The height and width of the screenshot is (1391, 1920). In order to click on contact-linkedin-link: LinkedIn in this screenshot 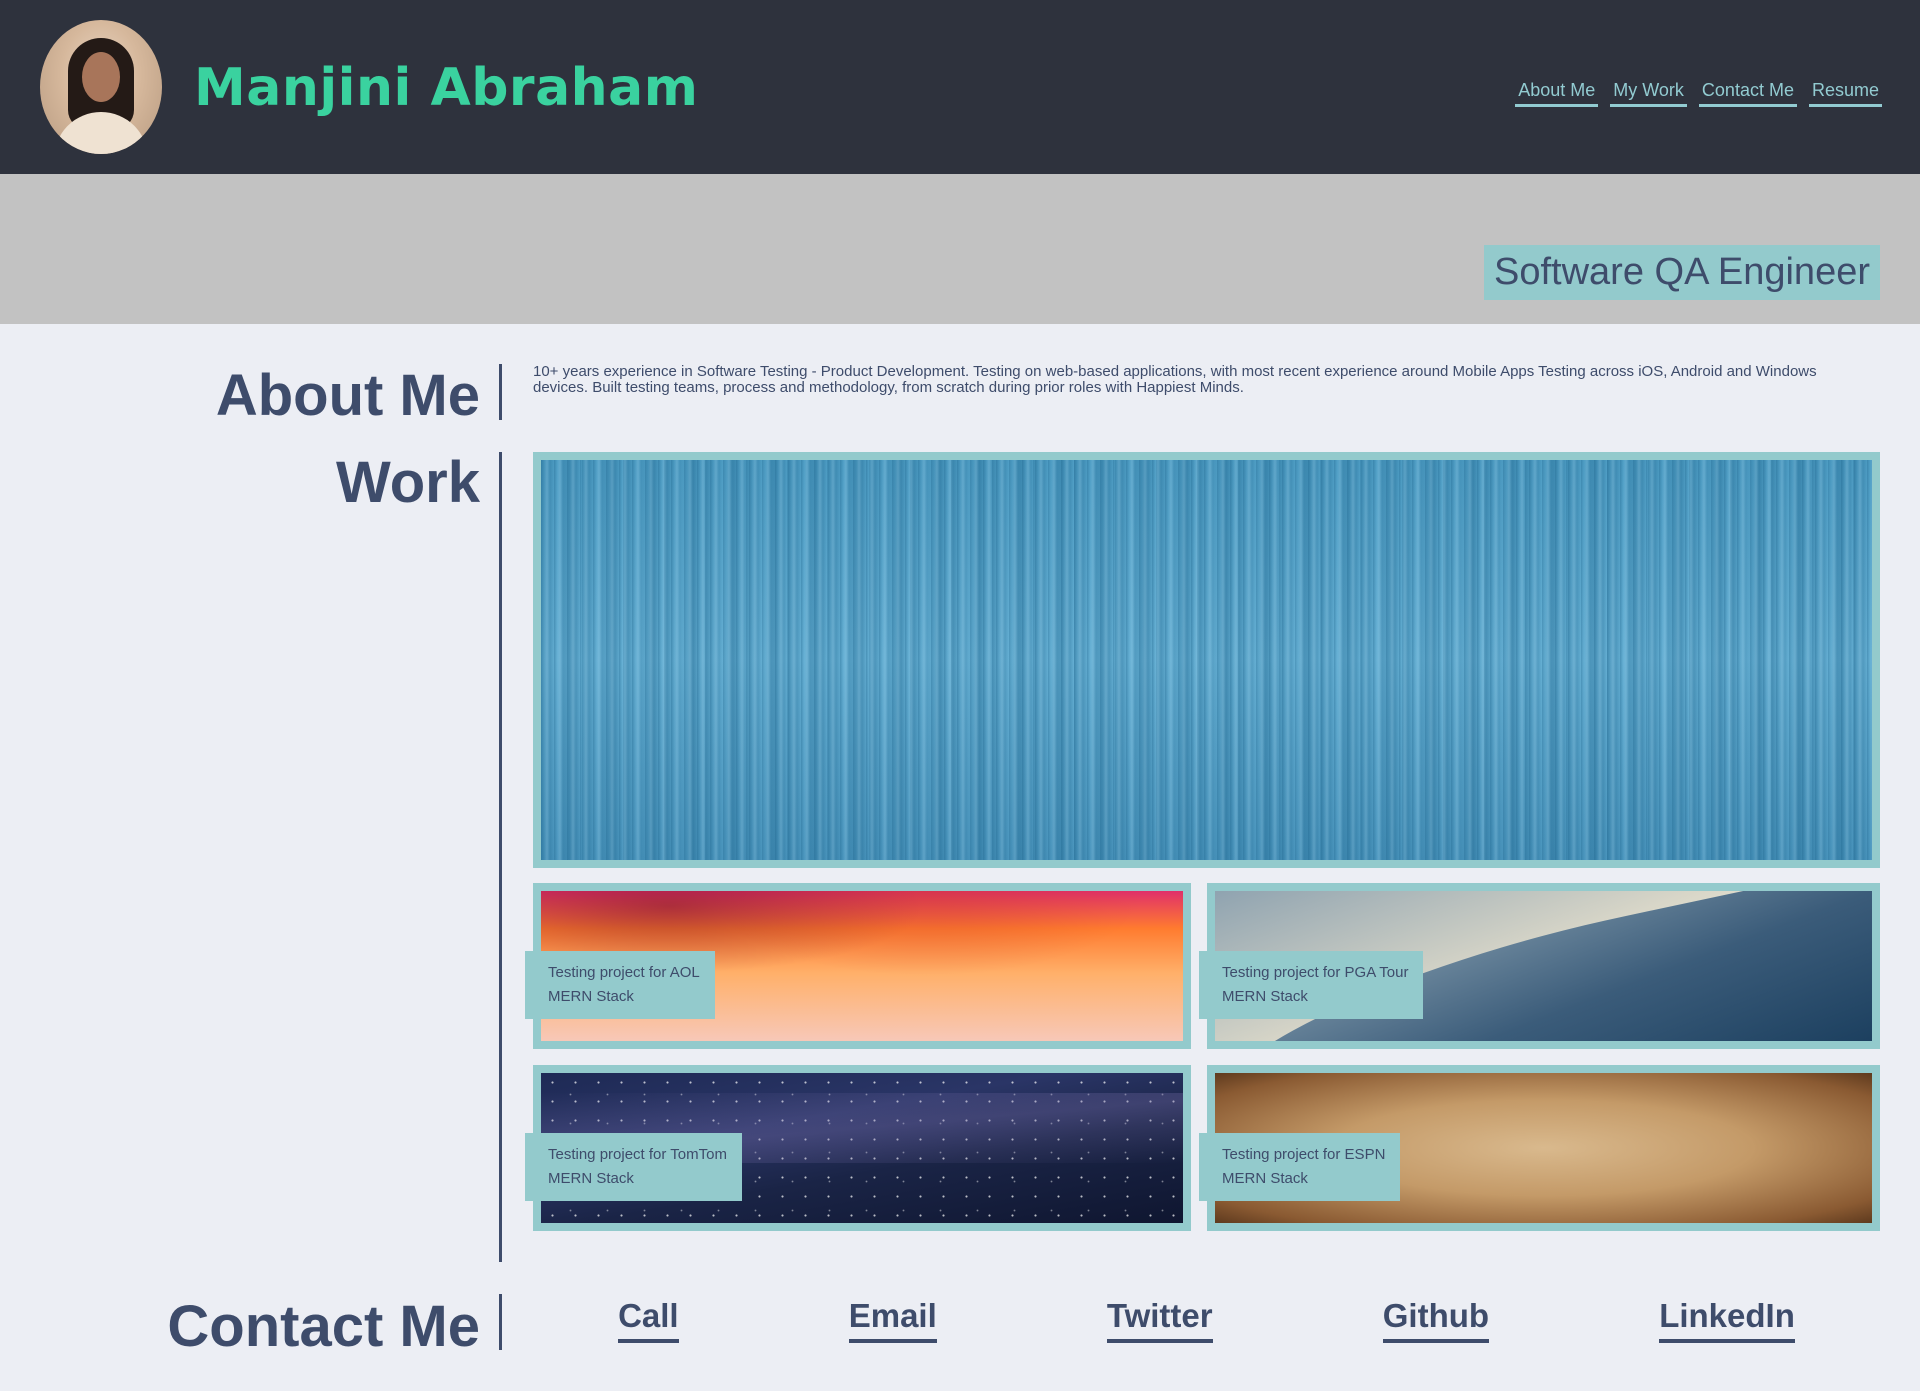, I will do `click(1727, 1320)`.